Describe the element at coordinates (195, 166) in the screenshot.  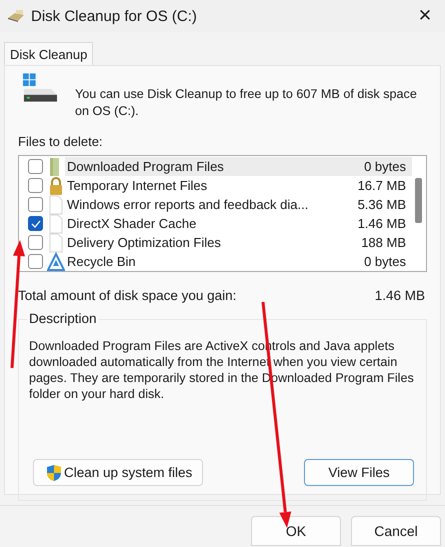
I see `file-name: Downloaded Program Files` at that location.